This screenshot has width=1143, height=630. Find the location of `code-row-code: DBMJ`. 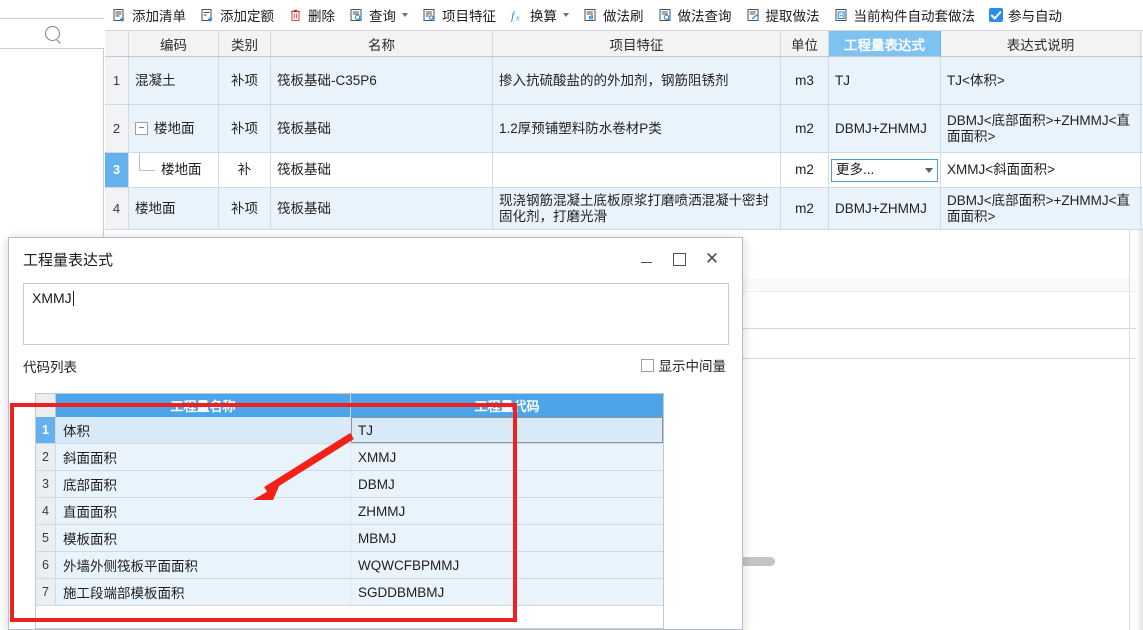

code-row-code: DBMJ is located at coordinates (376, 484).